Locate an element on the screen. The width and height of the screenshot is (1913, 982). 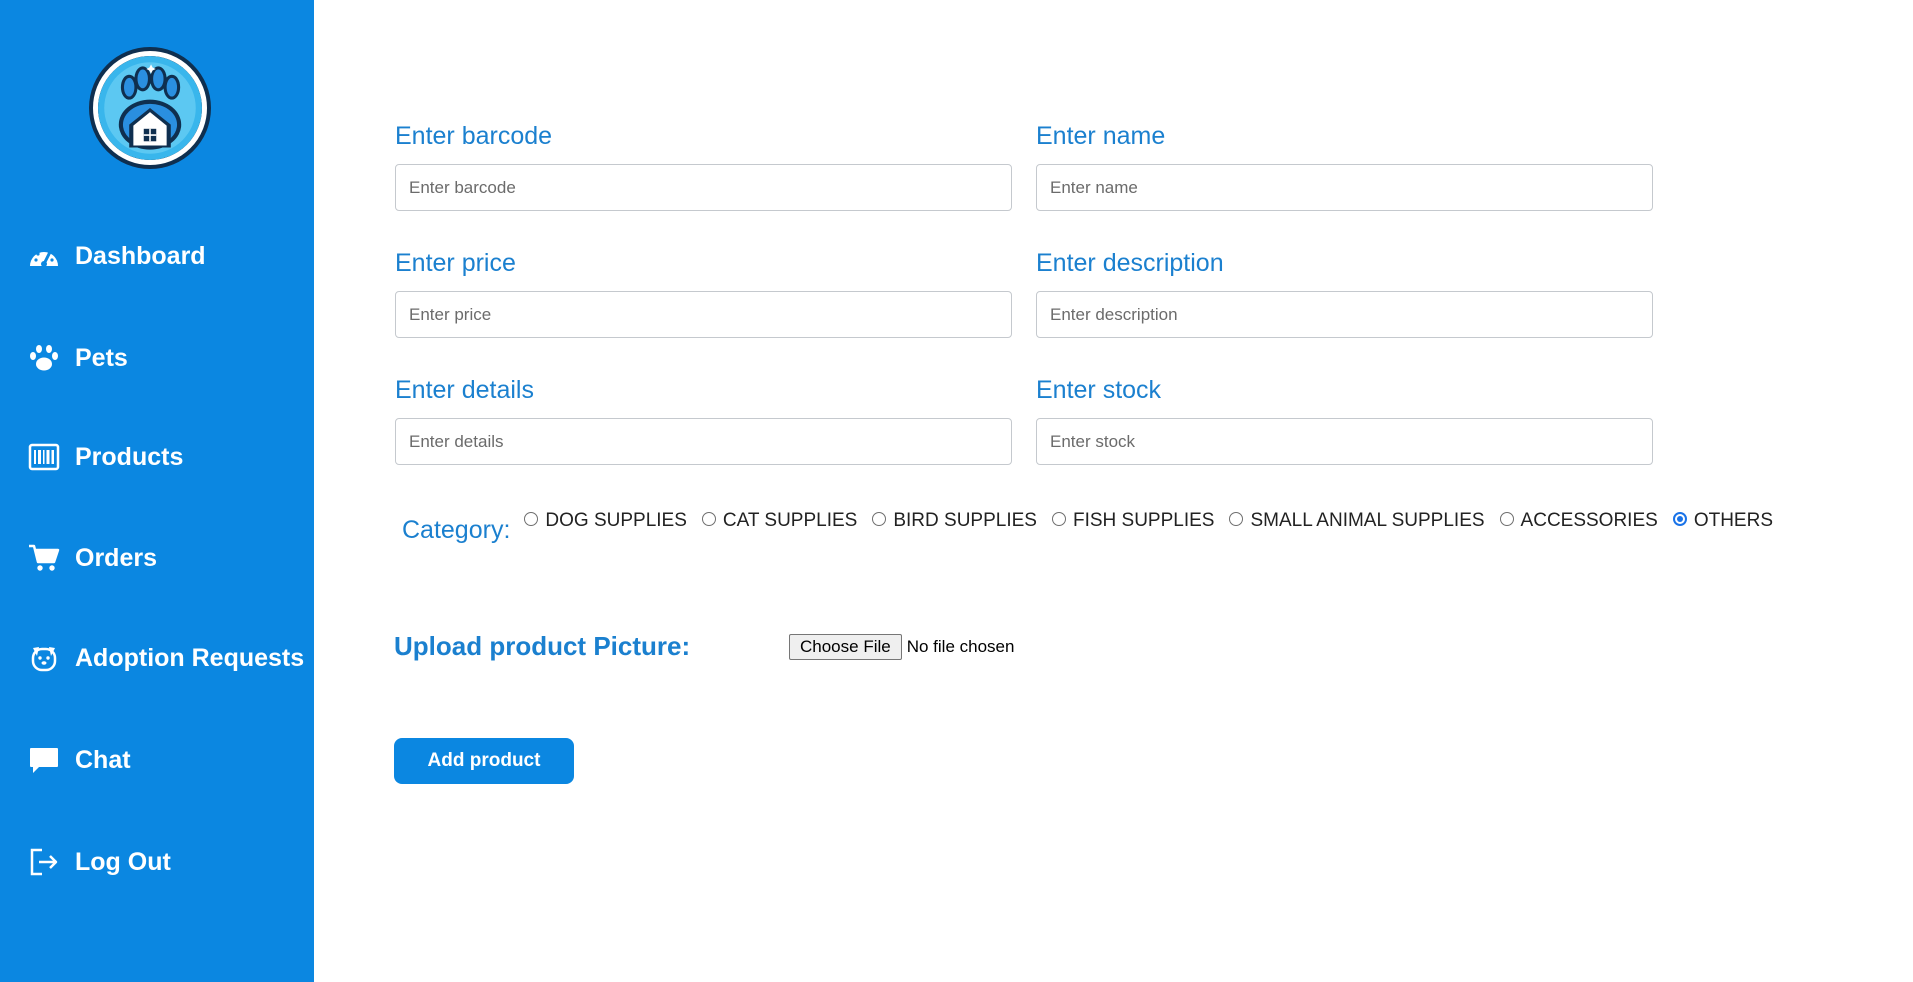
stock-input is located at coordinates (1344, 441).